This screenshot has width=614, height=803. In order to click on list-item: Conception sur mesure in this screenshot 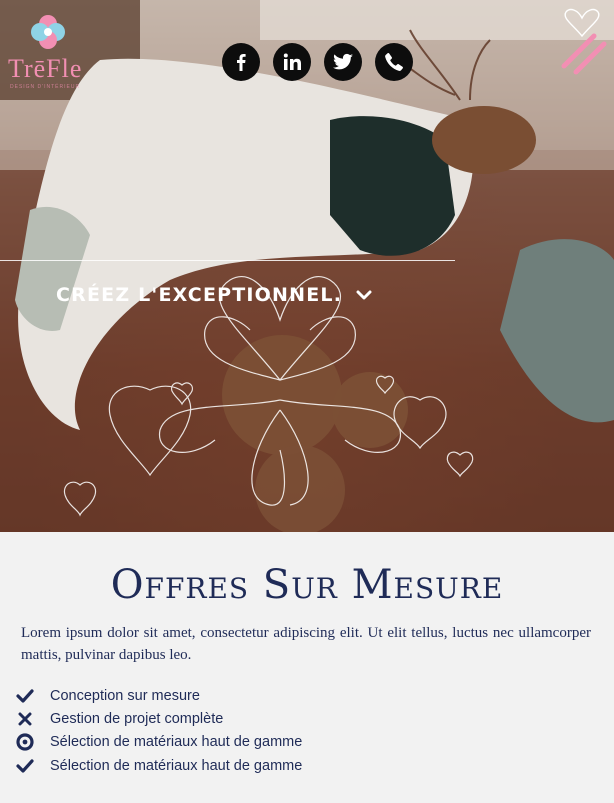, I will do `click(159, 695)`.